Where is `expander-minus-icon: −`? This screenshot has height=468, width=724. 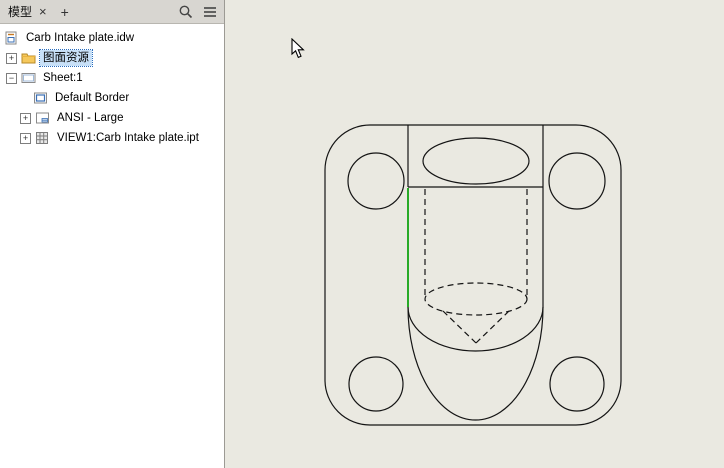
expander-minus-icon: − is located at coordinates (11, 78).